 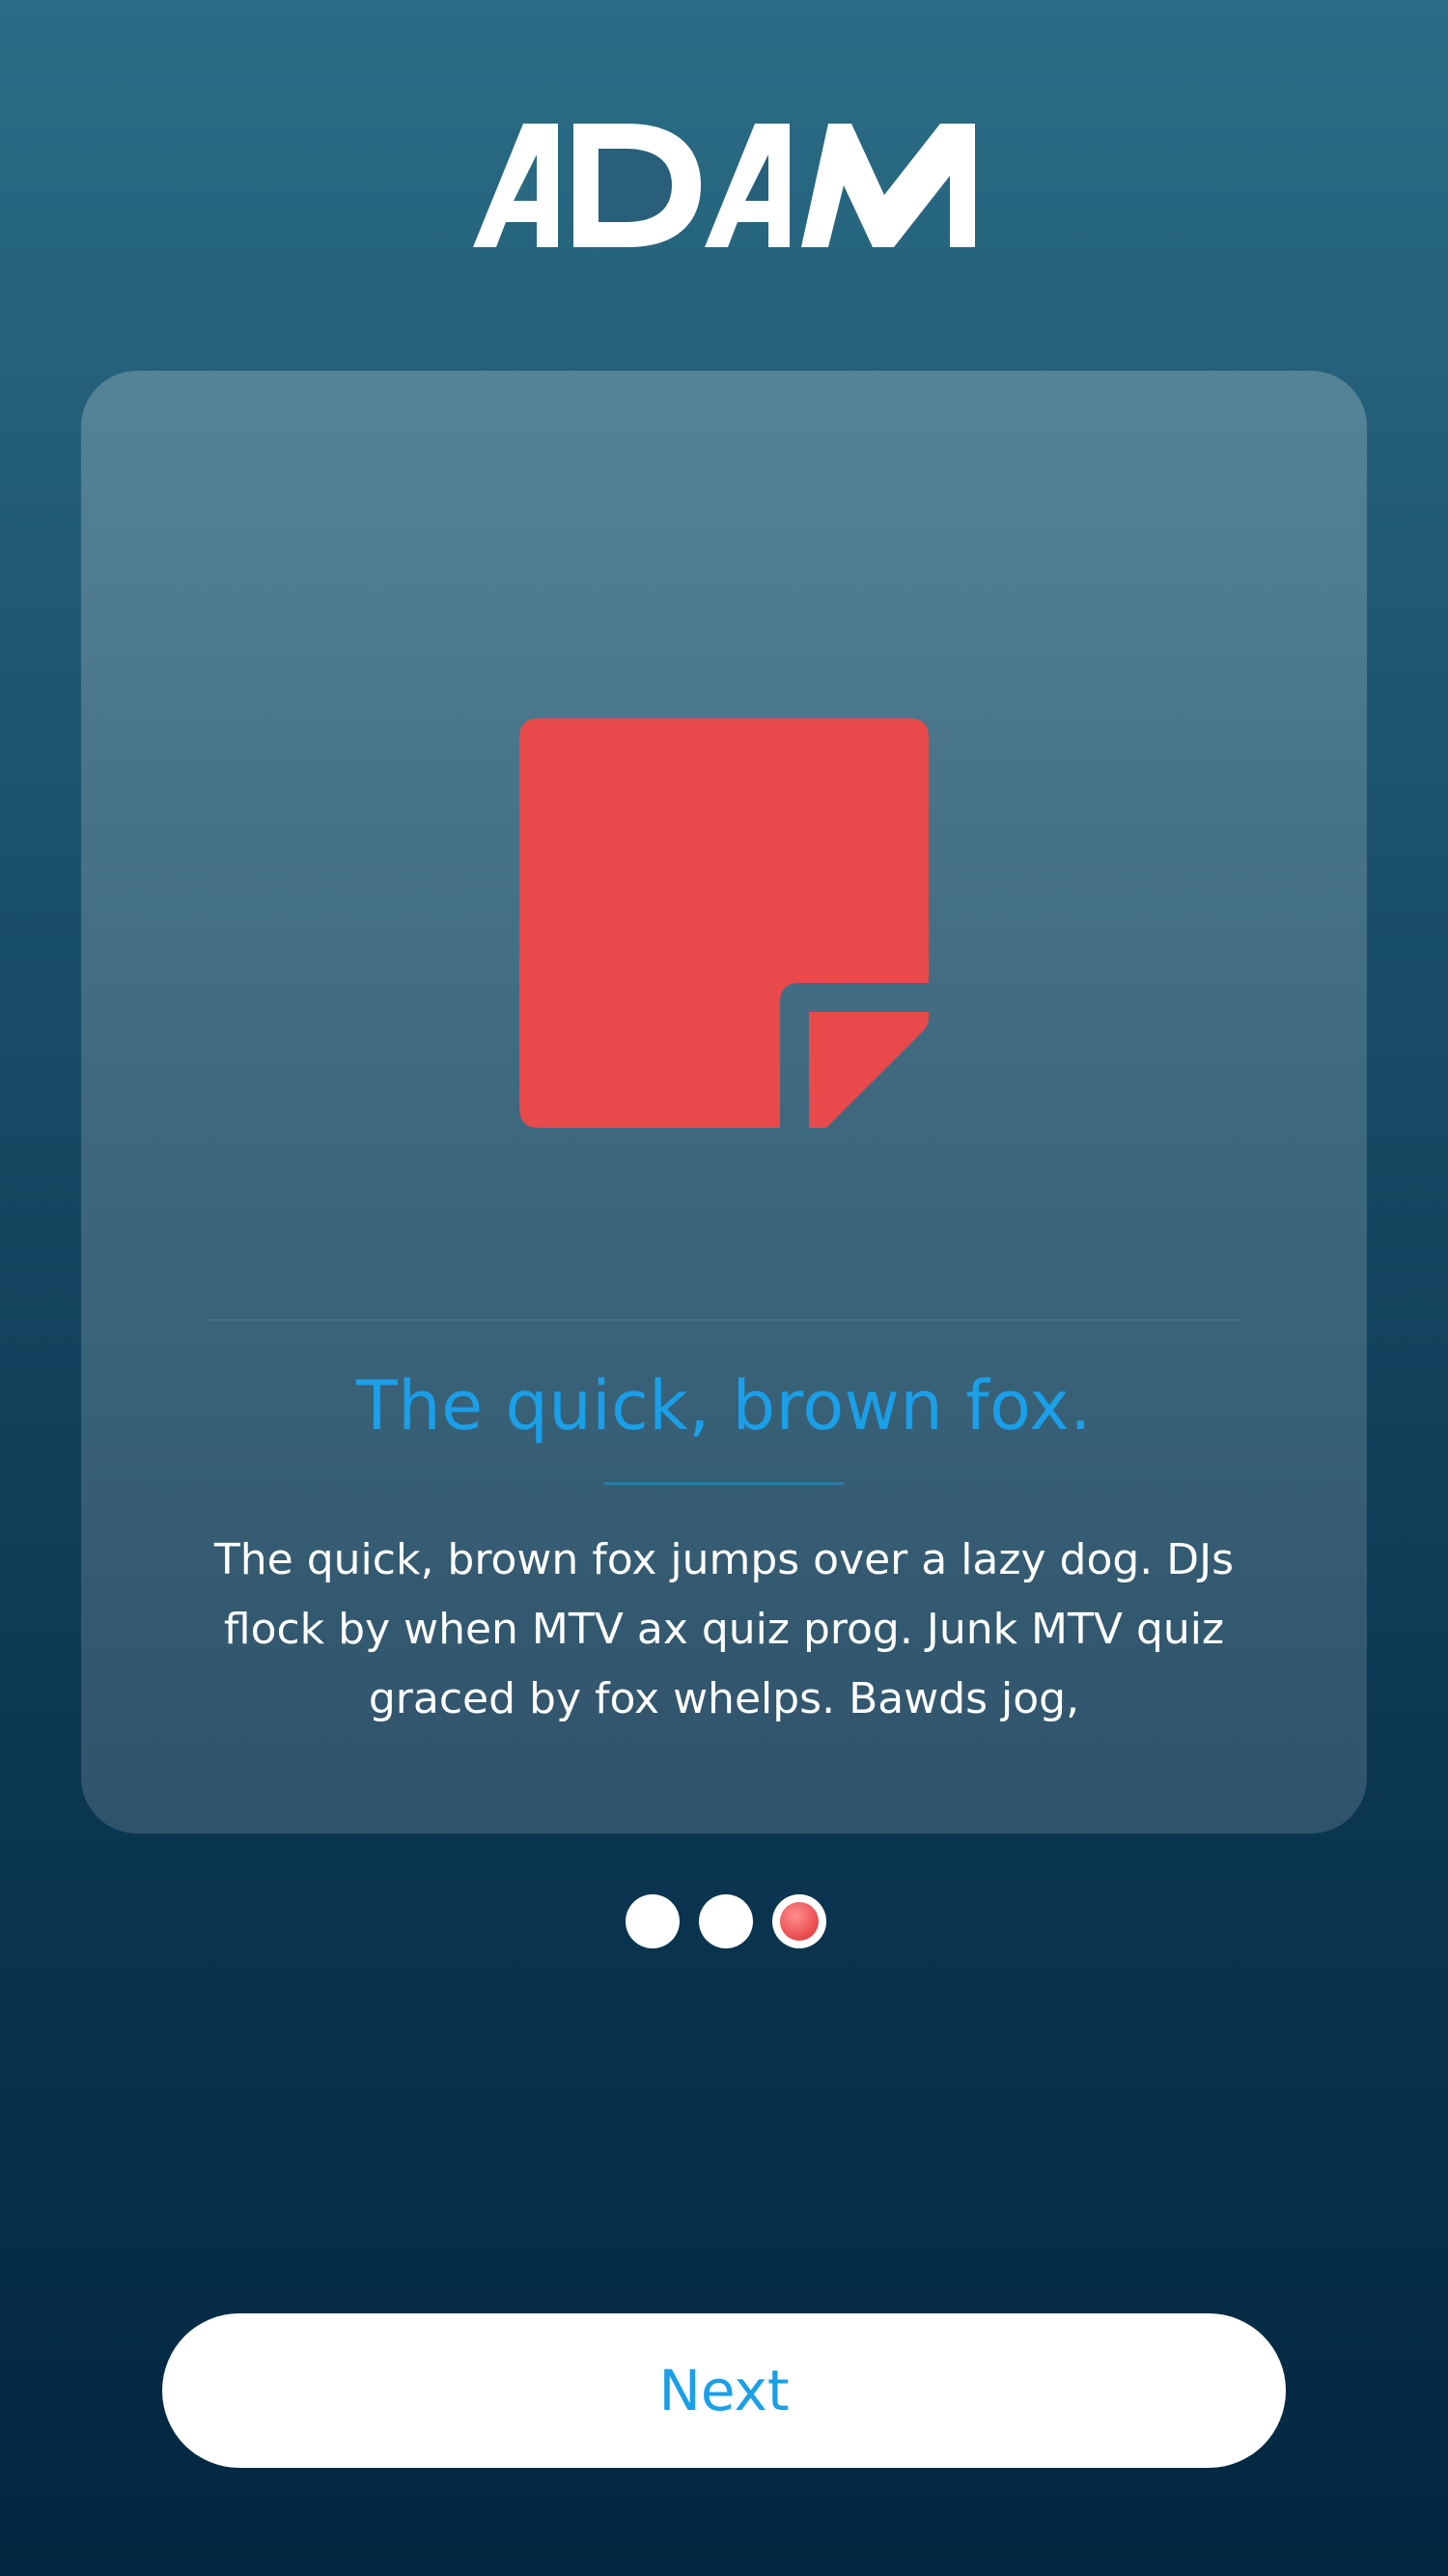 I want to click on adam-logo-icon, so click(x=724, y=186).